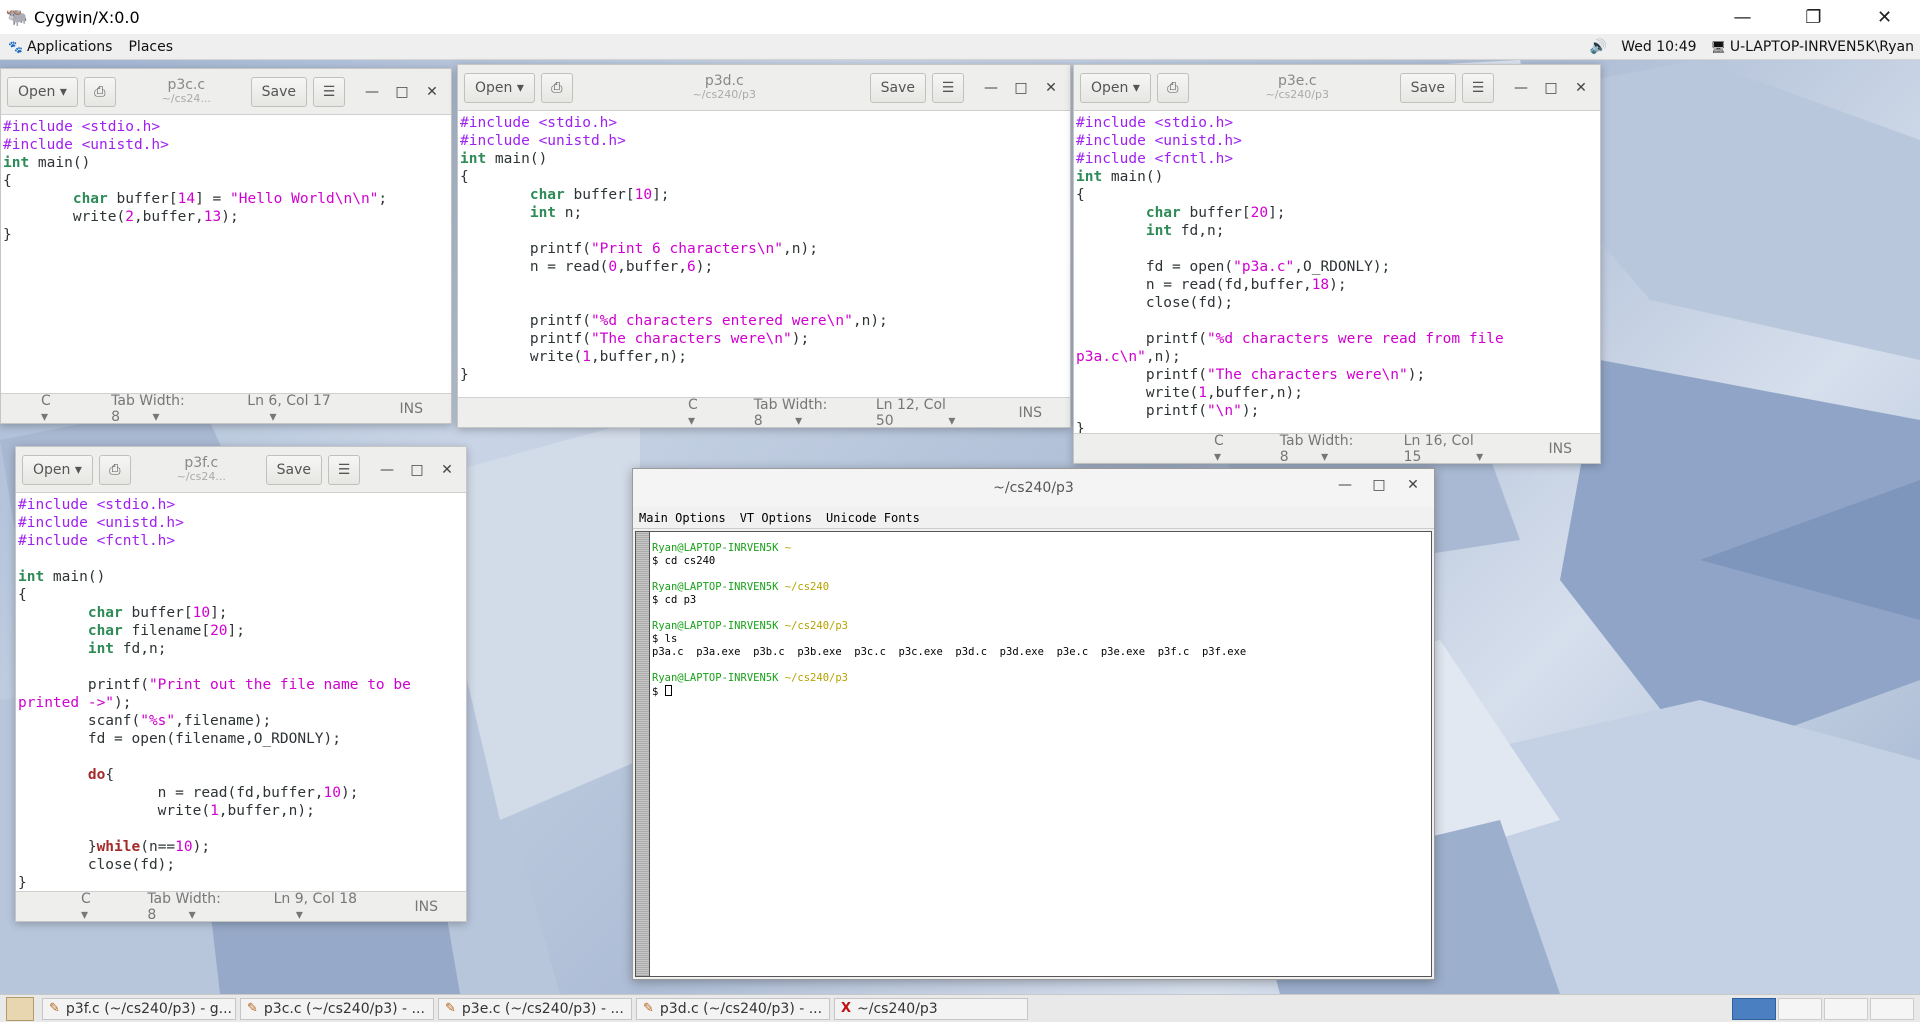 The height and width of the screenshot is (1022, 1920). Describe the element at coordinates (1812, 47) in the screenshot. I see `user-menu: 🖥 U-LAPTOP-INRVEN5K\Ryan` at that location.